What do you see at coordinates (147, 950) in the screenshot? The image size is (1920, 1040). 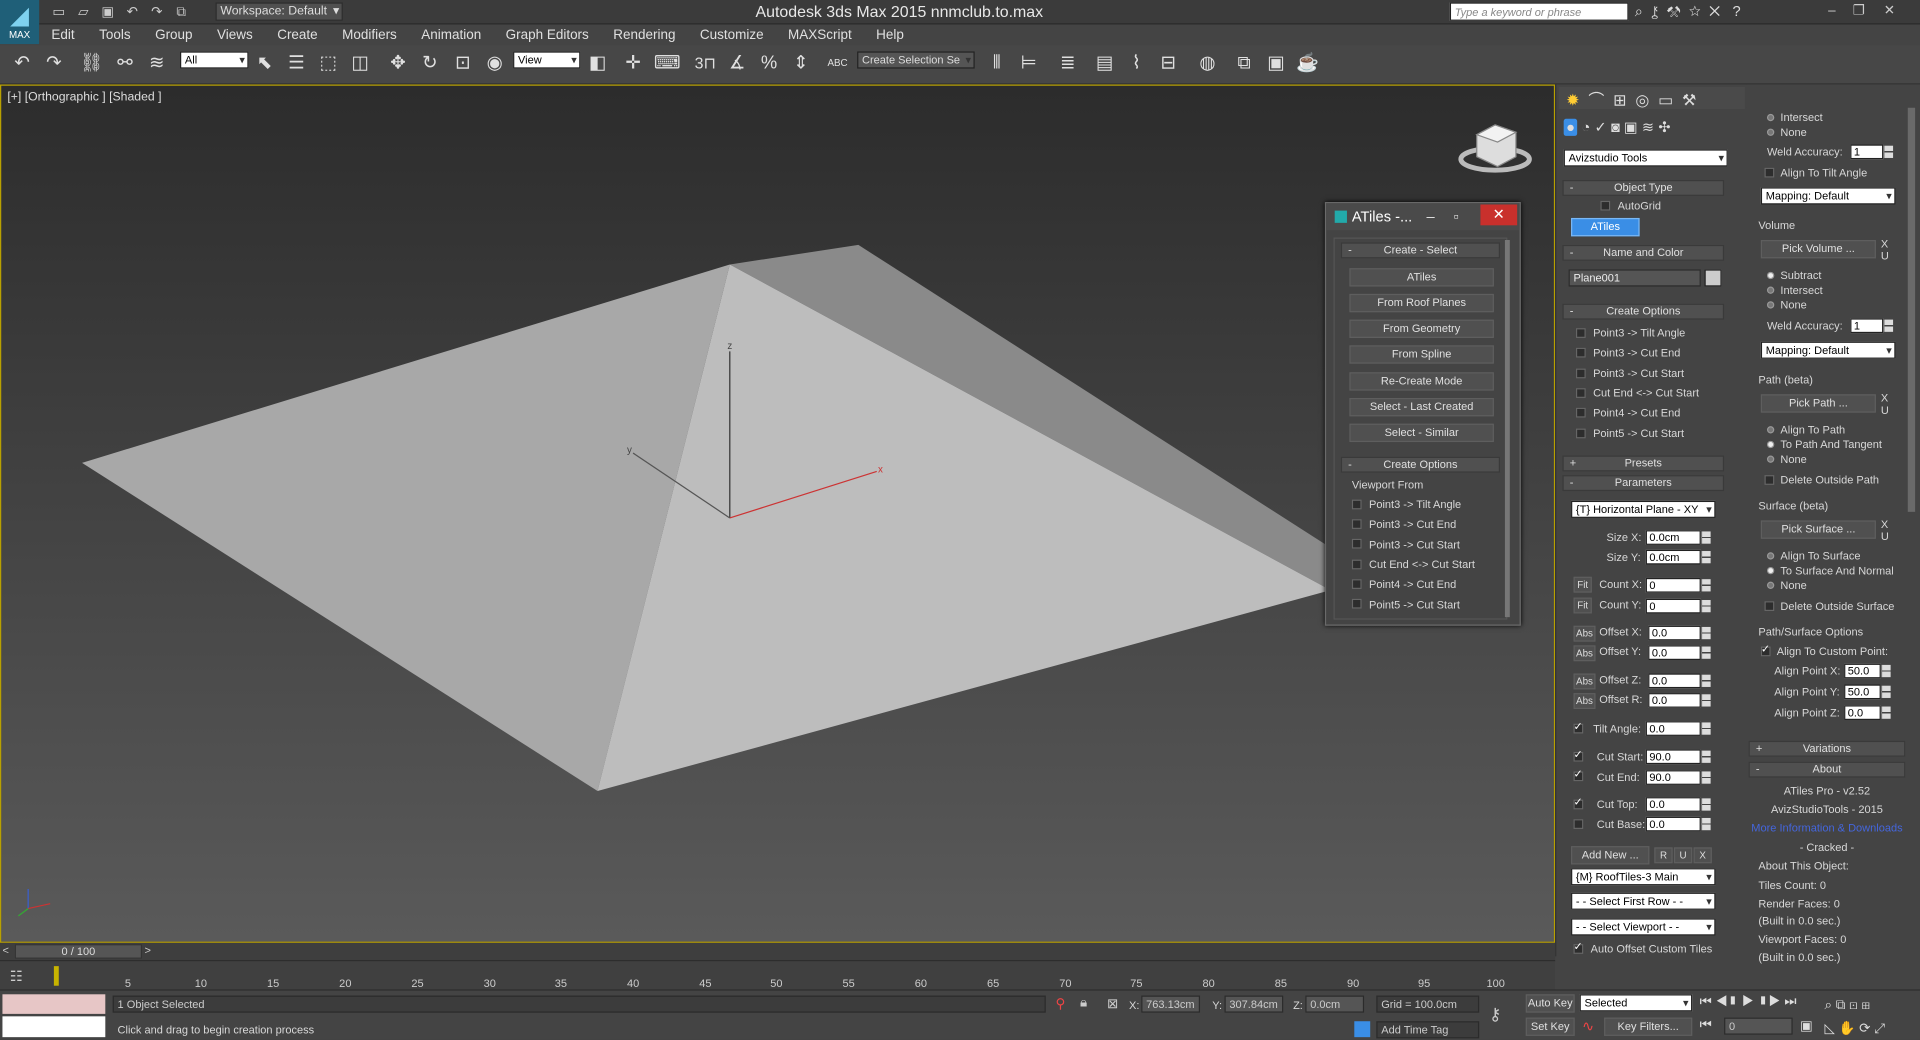 I see `time-next-arrow: >` at bounding box center [147, 950].